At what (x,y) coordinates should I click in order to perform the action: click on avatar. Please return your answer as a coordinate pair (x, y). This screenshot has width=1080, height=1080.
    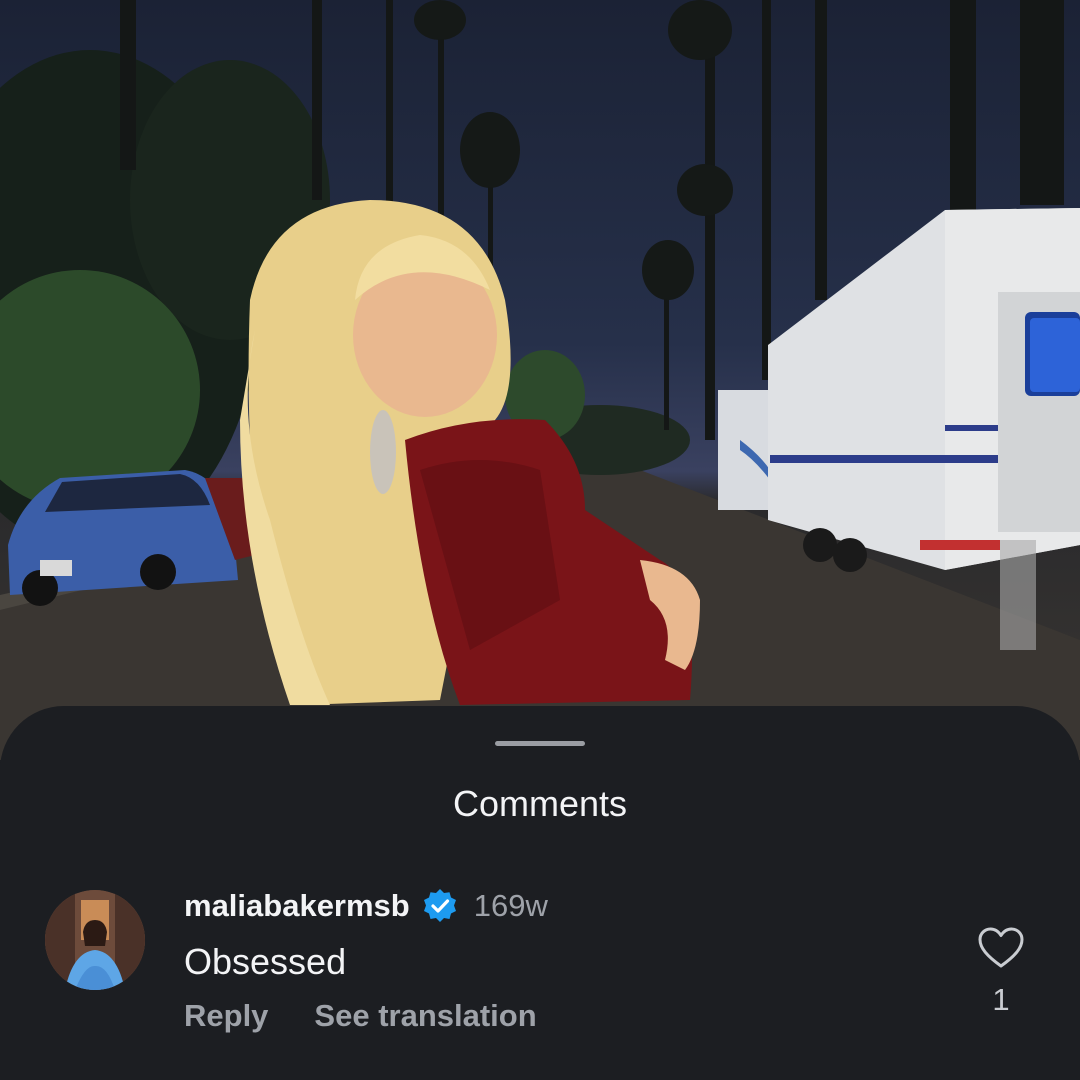
    Looking at the image, I should click on (95, 940).